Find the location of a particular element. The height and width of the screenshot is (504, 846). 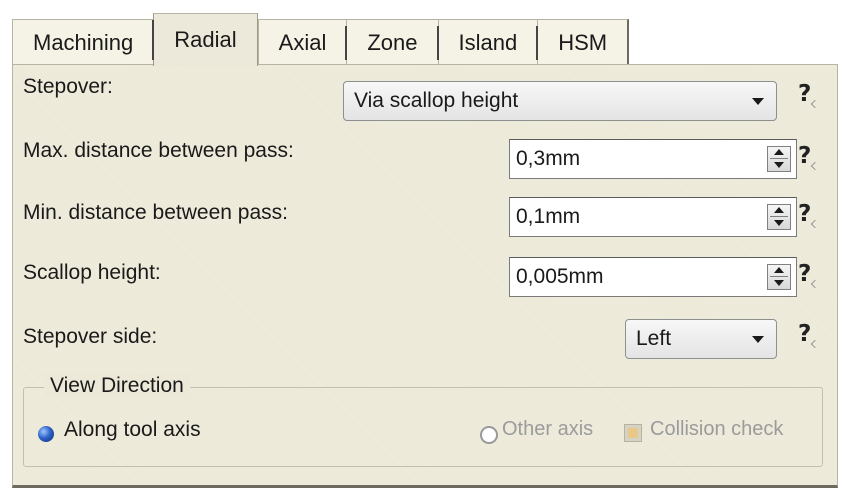

along-tool-axis-radio is located at coordinates (46, 434).